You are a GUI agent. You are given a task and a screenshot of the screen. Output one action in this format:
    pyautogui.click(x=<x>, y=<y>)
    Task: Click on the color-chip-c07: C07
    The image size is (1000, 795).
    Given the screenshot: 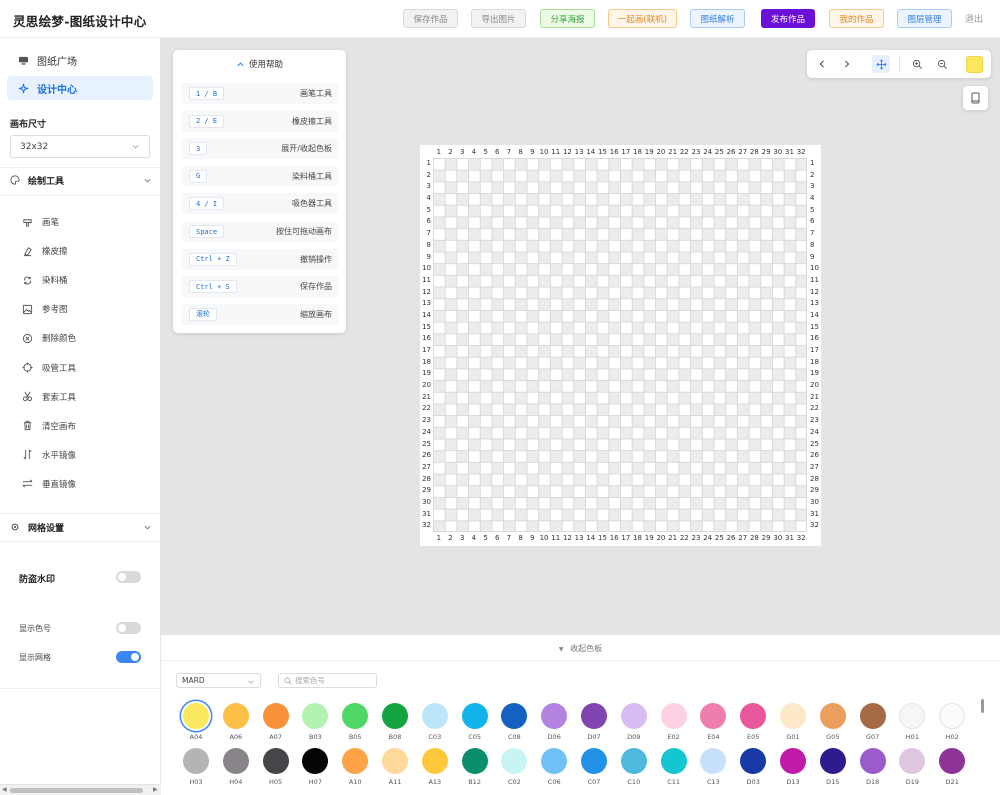 What is the action you would take?
    pyautogui.click(x=594, y=769)
    